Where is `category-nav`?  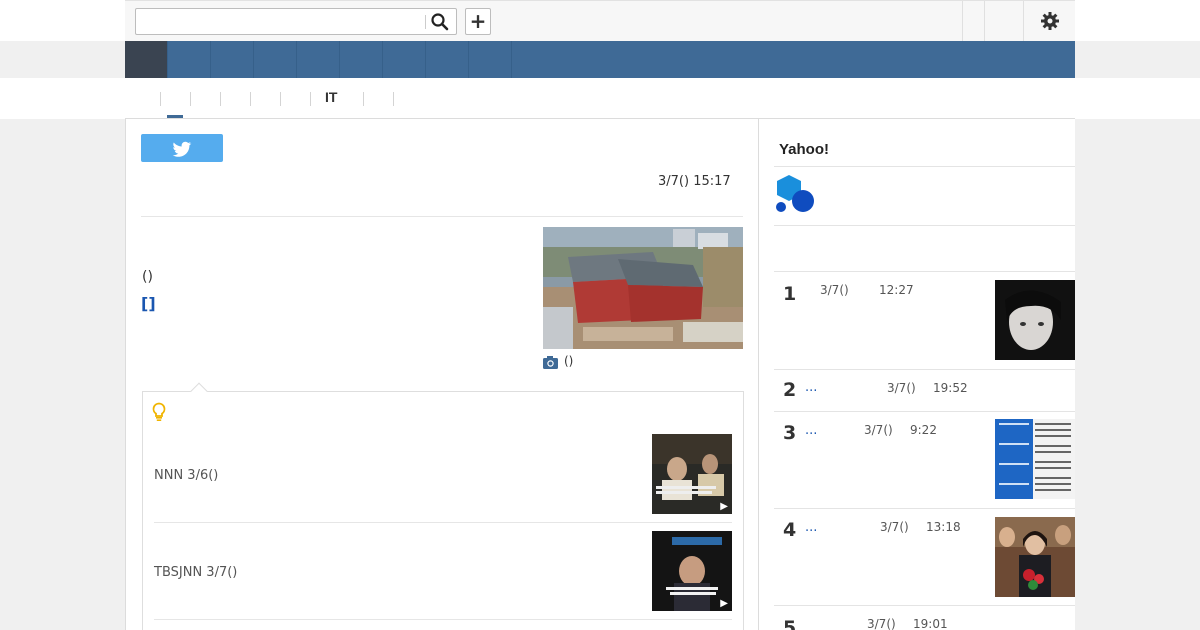
category-nav is located at coordinates (600, 59).